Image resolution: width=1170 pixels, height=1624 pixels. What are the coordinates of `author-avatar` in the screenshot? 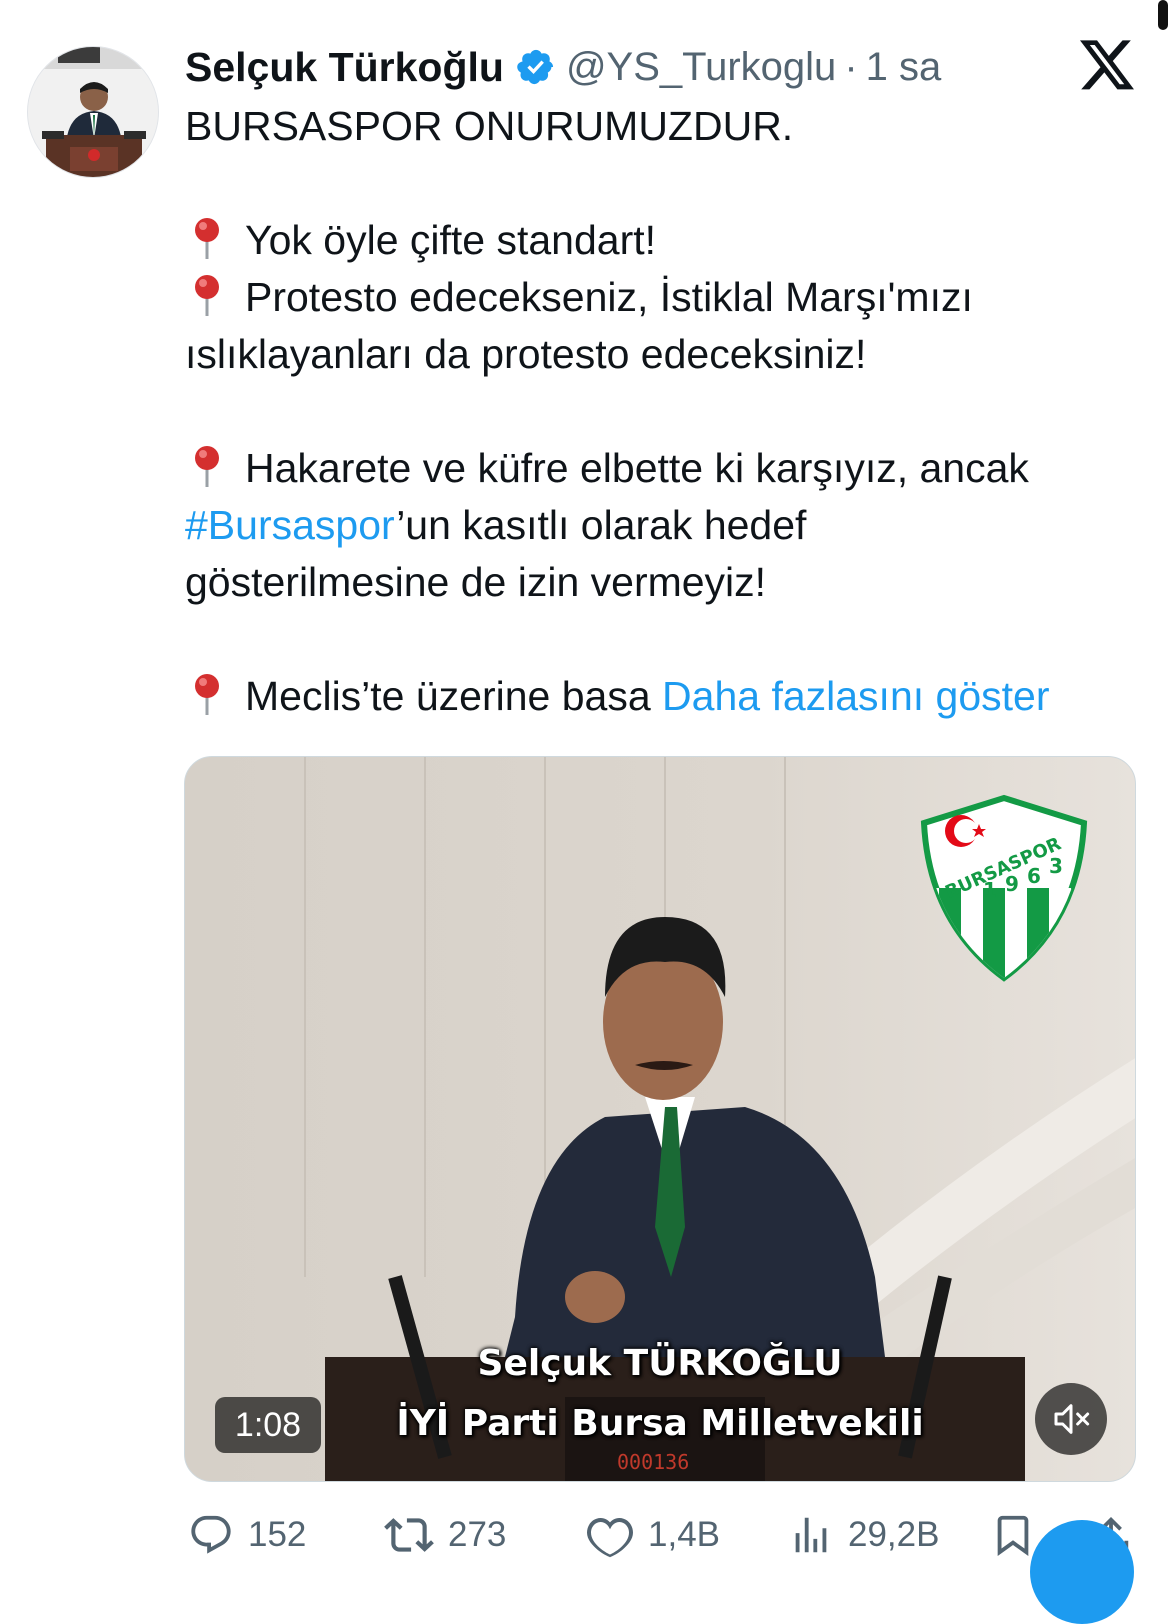 It's located at (93, 112).